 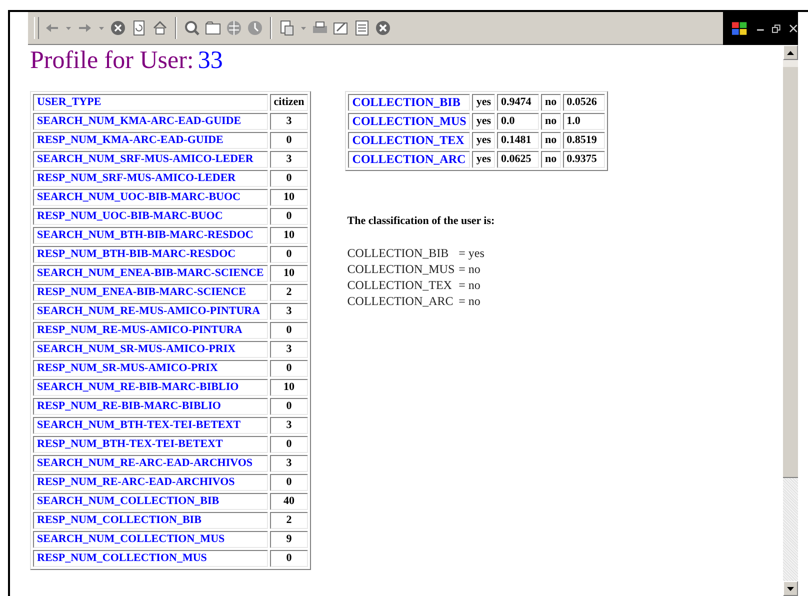 What do you see at coordinates (150, 235) in the screenshot?
I see `attribute-name: SEARCH_NUM_BTH-BIB-MARC-RESDOC` at bounding box center [150, 235].